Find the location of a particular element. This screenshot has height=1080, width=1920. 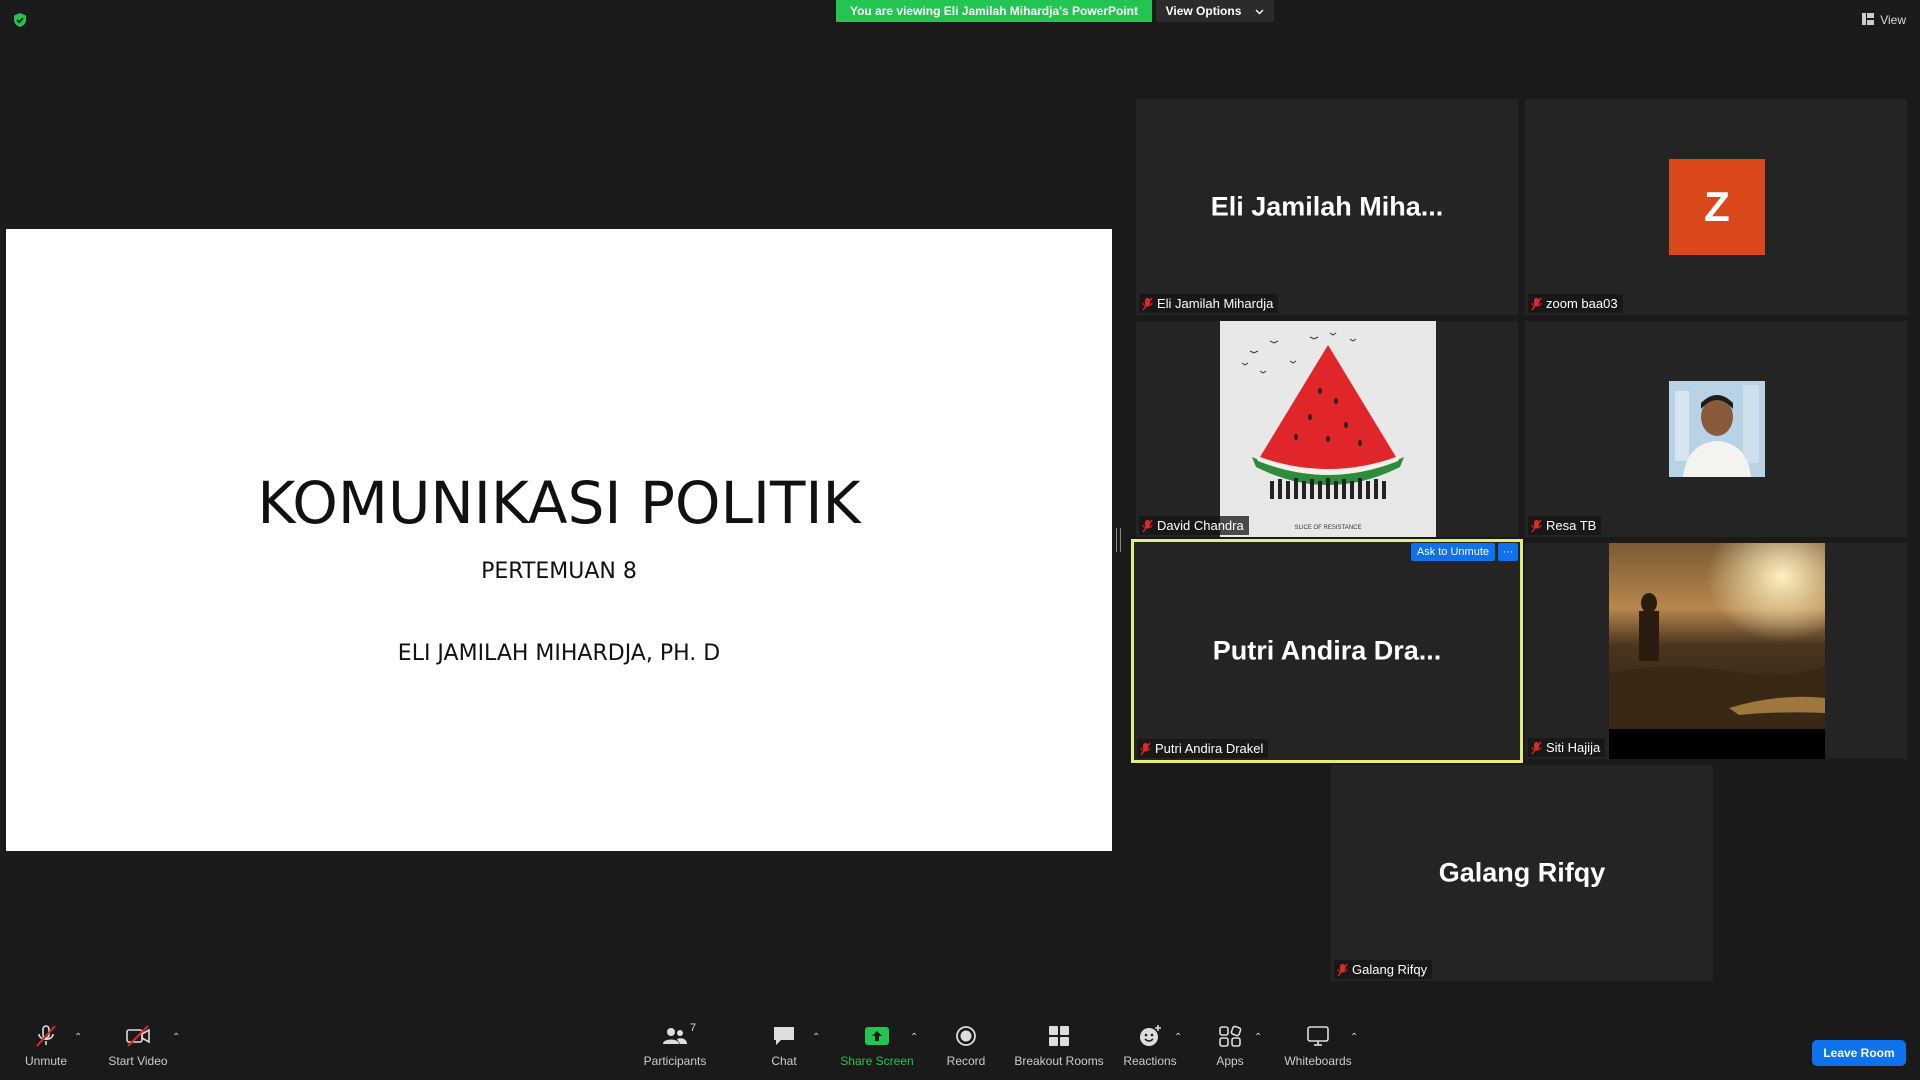

participant-name-label: David Chandra is located at coordinates (1194, 525).